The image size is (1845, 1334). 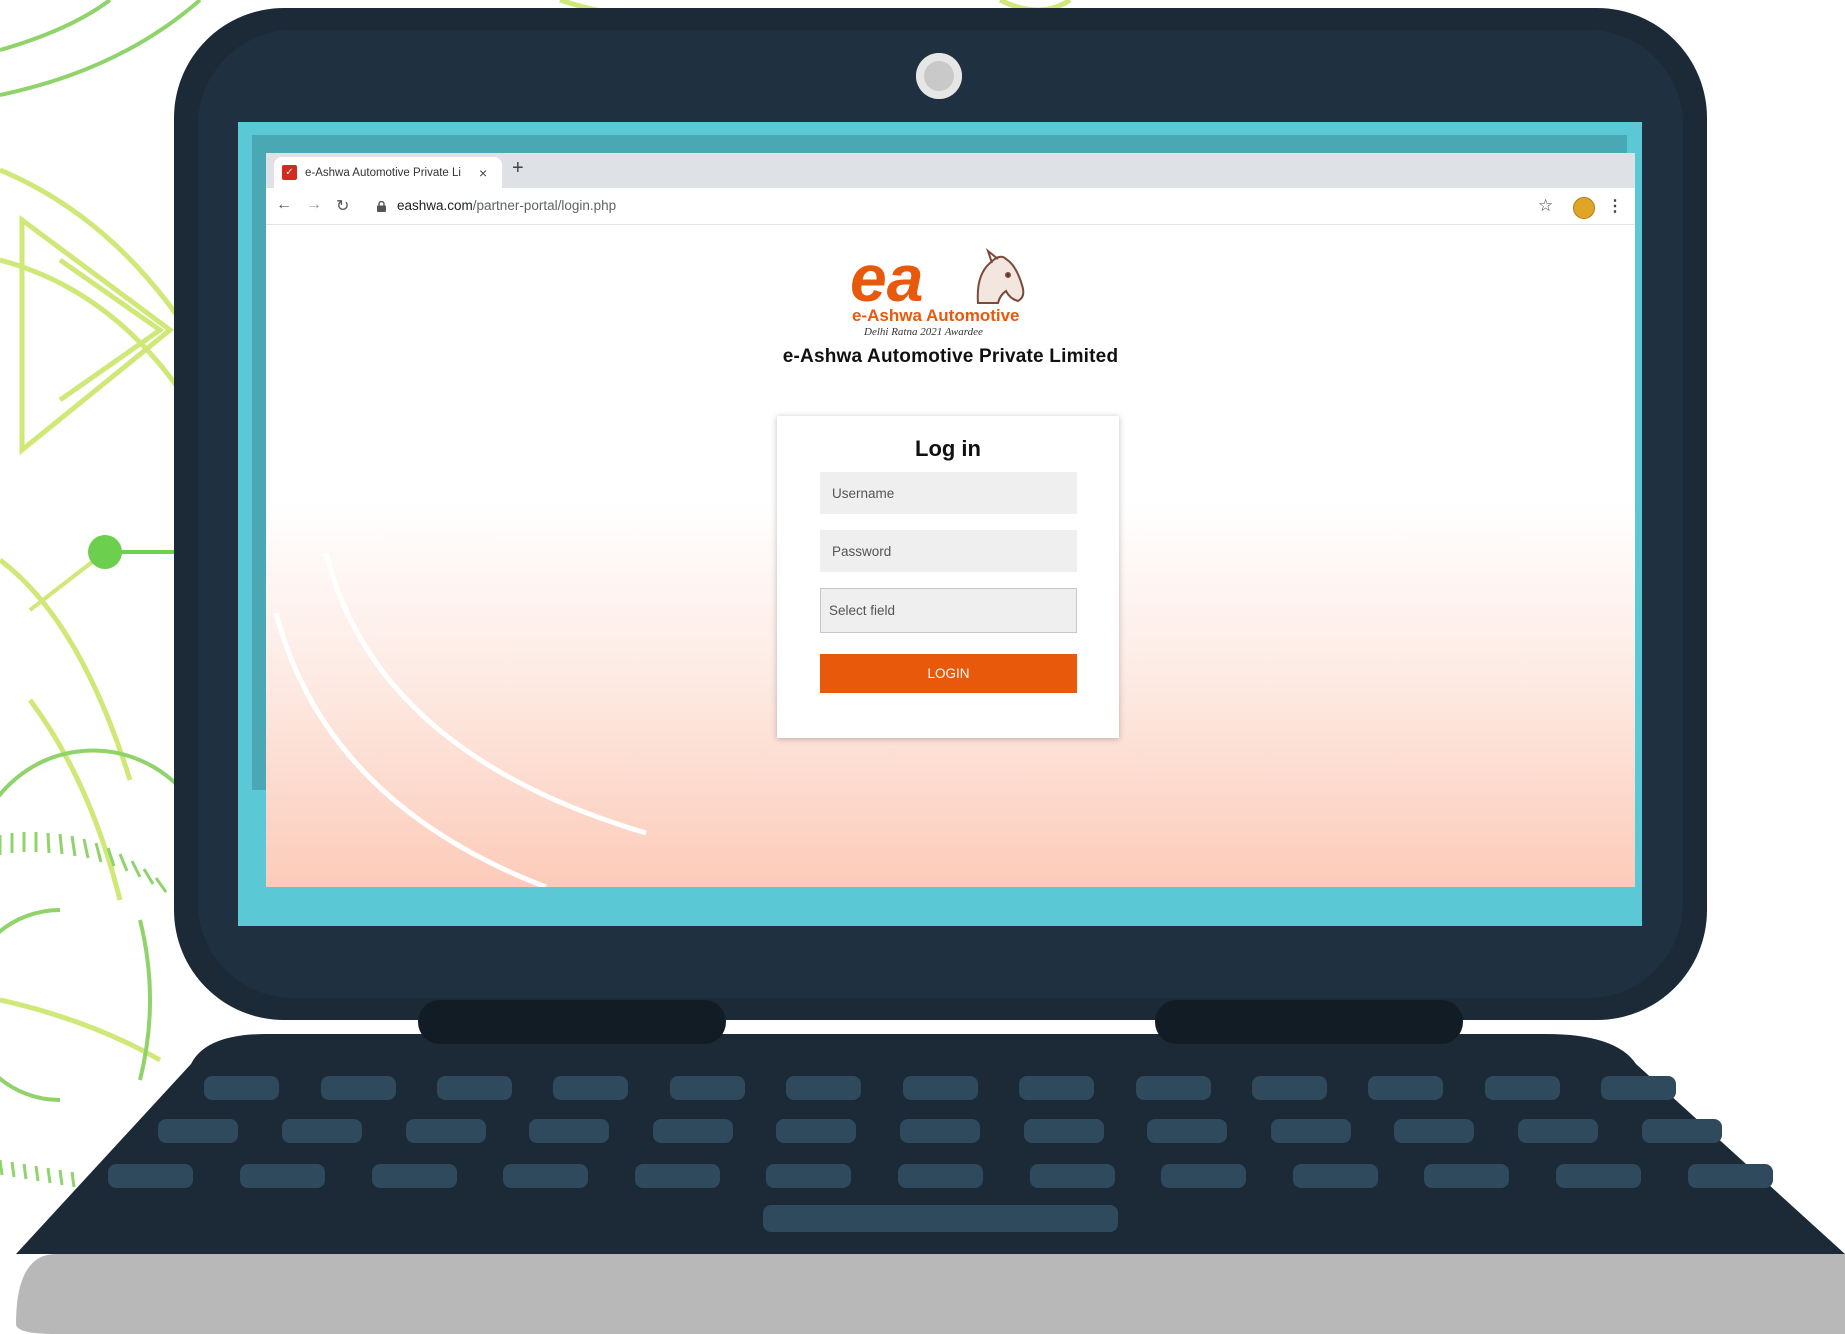 I want to click on browser-tab: ✓ e-Ashwa Automotive Private Li ×, so click(x=388, y=172).